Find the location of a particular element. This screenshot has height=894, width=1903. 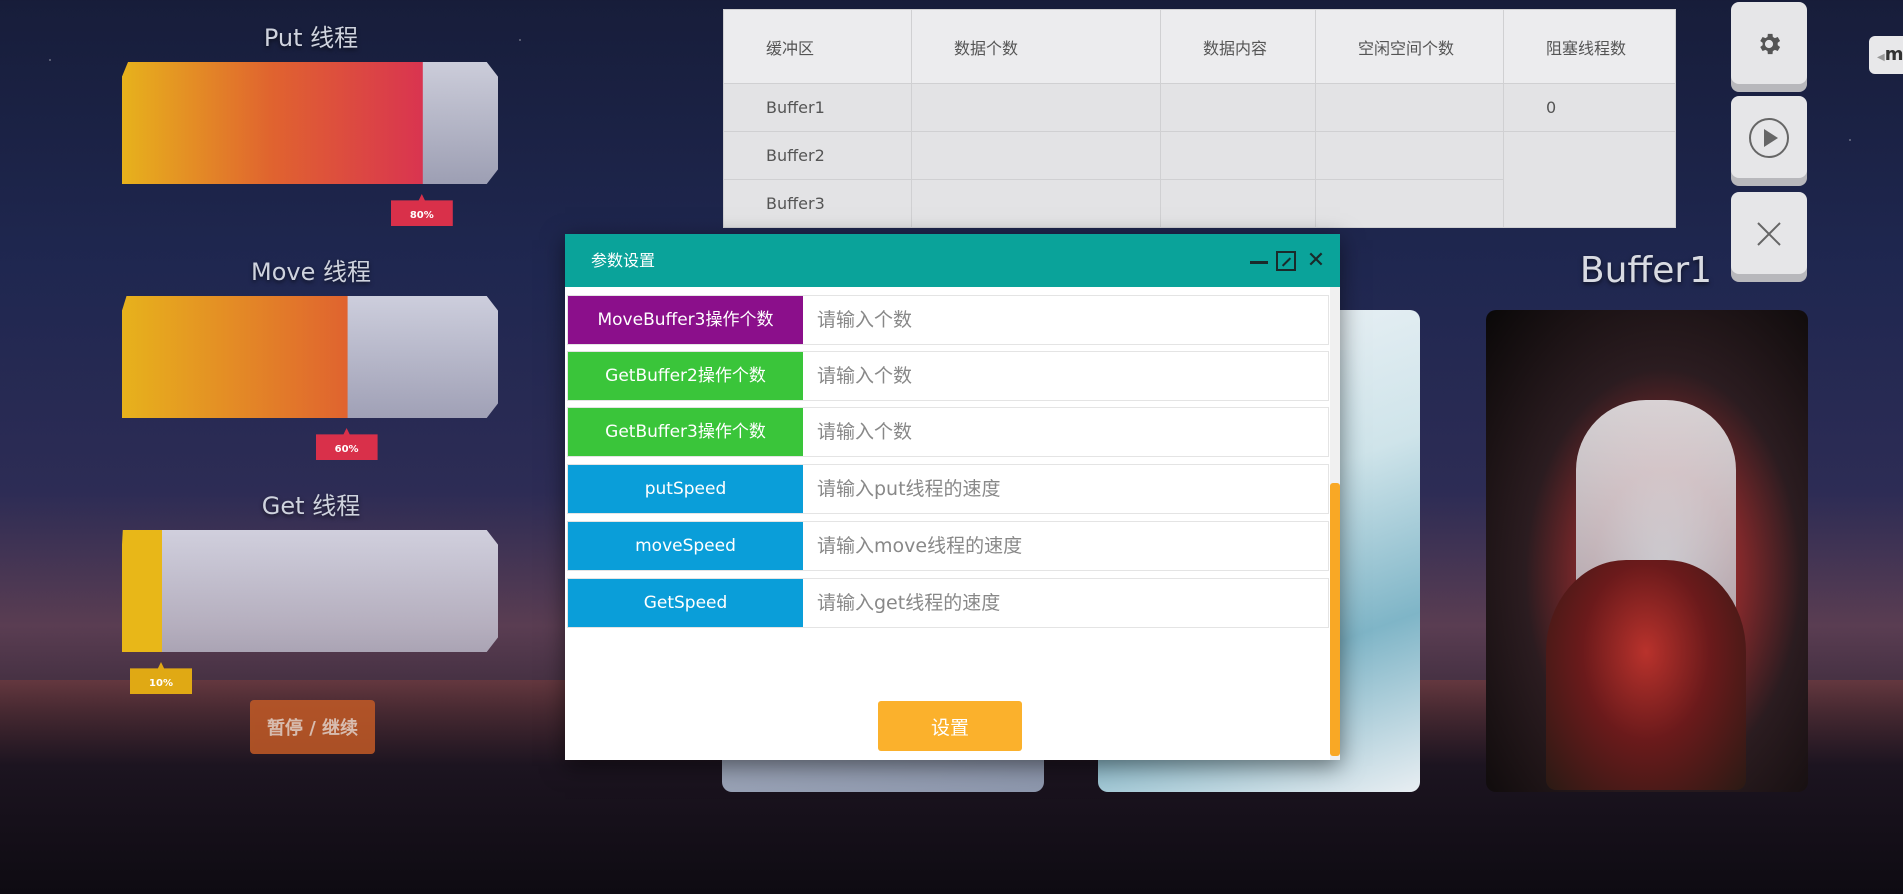

table-row: Buffer1 0 is located at coordinates (1199, 107).